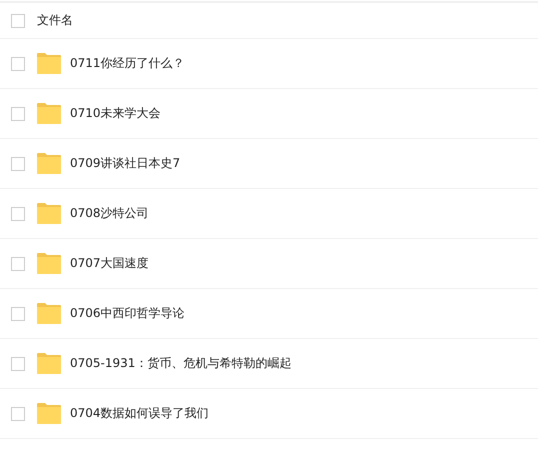 The width and height of the screenshot is (550, 449). Describe the element at coordinates (127, 313) in the screenshot. I see `file-name: 0706中西印哲学导论` at that location.